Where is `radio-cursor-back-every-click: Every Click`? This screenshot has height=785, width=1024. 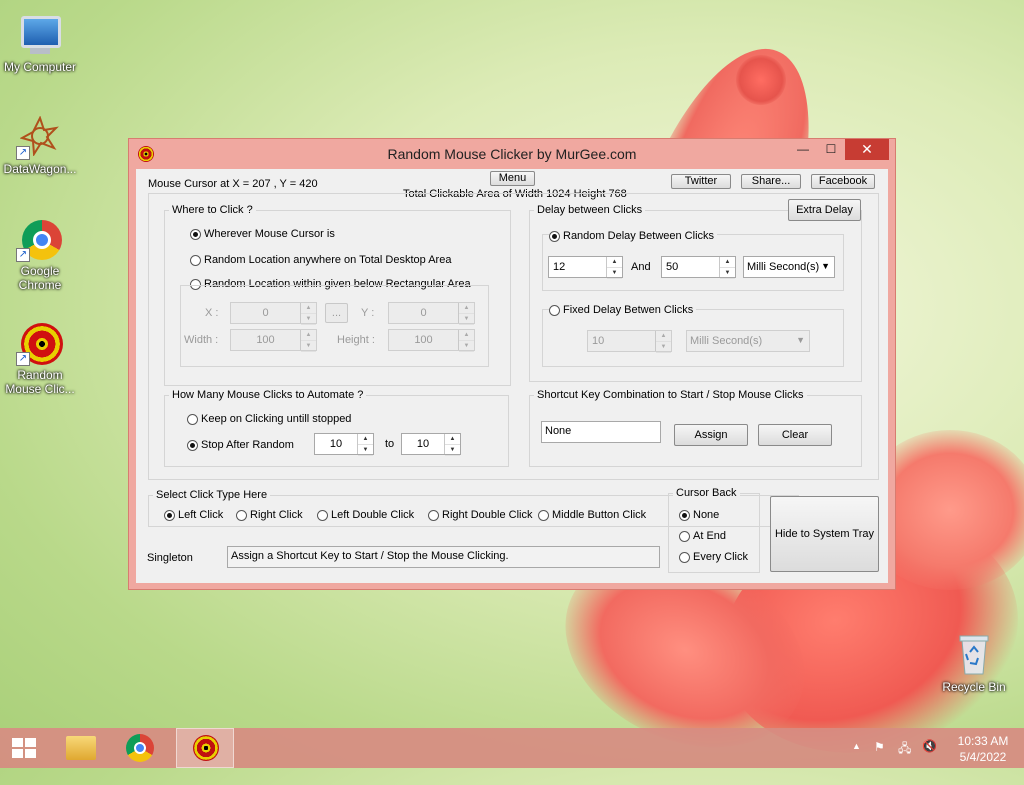
radio-cursor-back-every-click: Every Click is located at coordinates (713, 557).